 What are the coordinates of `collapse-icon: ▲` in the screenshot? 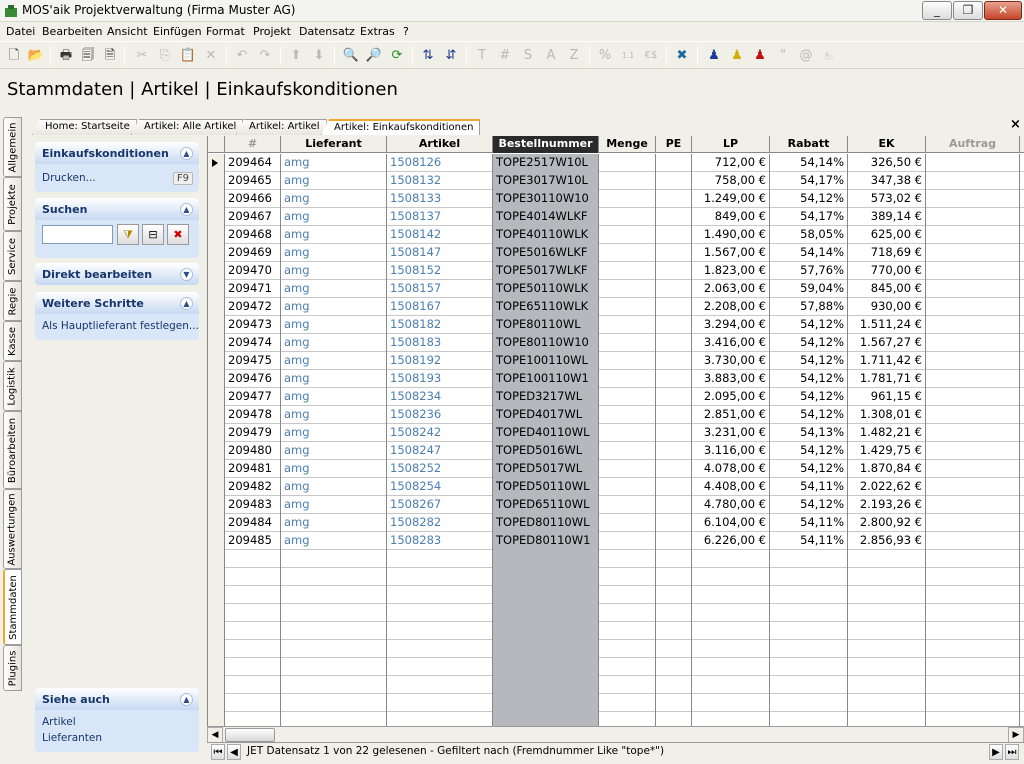 It's located at (186, 153).